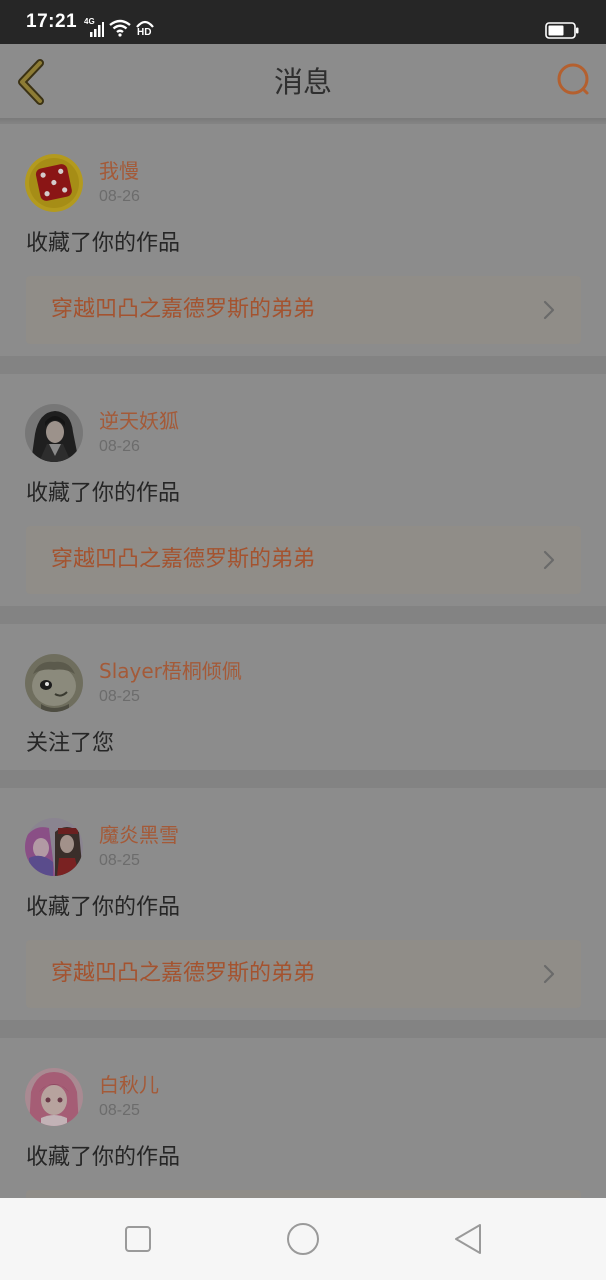 This screenshot has width=606, height=1280. I want to click on signal-icon, so click(97, 29).